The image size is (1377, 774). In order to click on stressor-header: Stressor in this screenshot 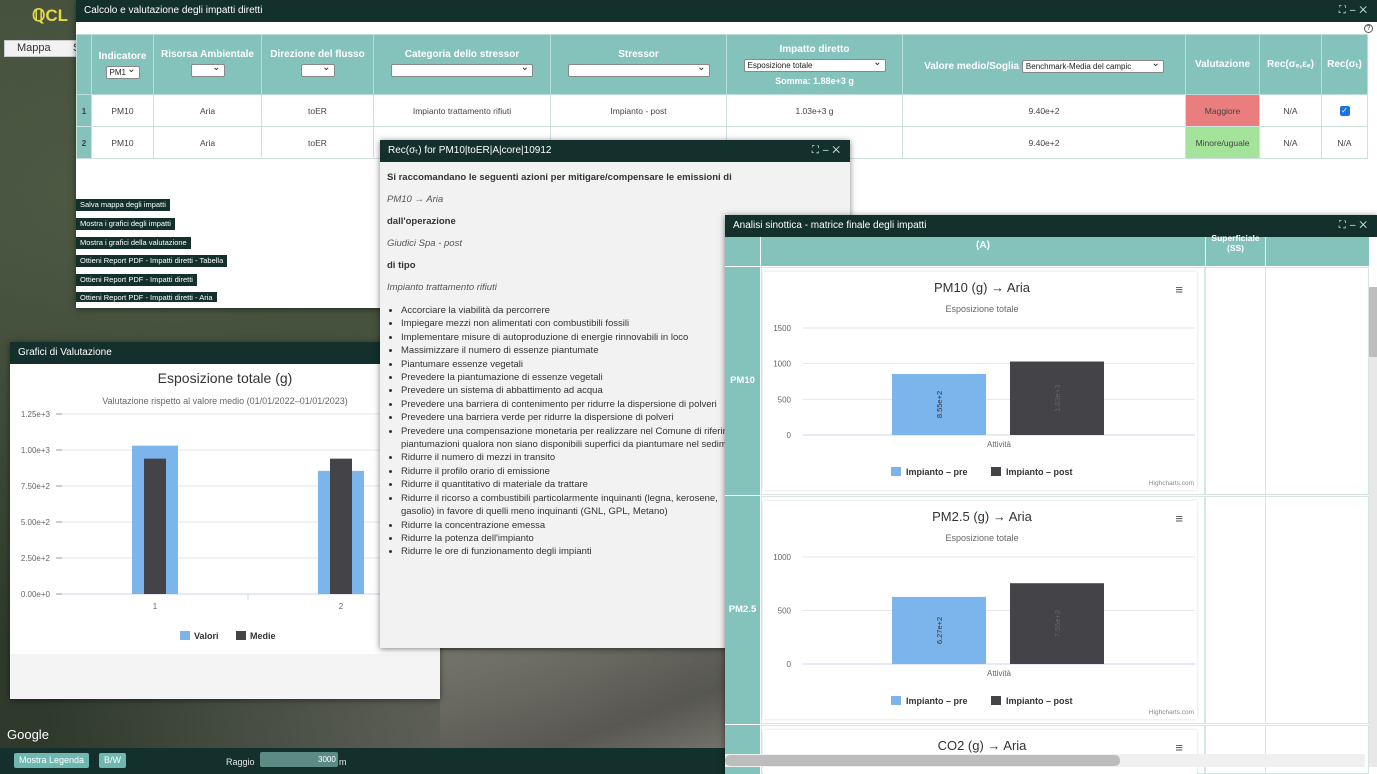, I will do `click(638, 64)`.